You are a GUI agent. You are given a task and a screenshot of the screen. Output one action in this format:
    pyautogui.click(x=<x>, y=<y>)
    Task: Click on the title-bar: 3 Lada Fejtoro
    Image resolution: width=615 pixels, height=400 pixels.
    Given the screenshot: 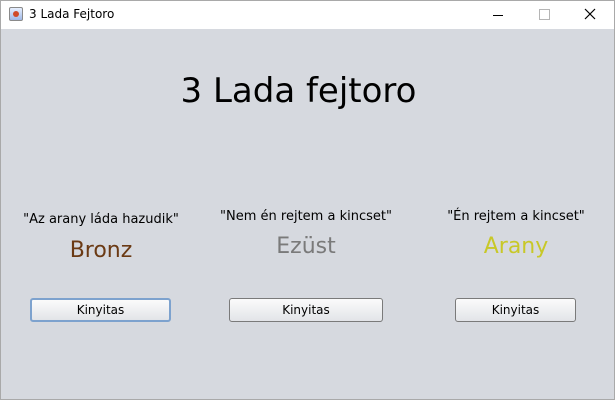 What is the action you would take?
    pyautogui.click(x=307, y=15)
    